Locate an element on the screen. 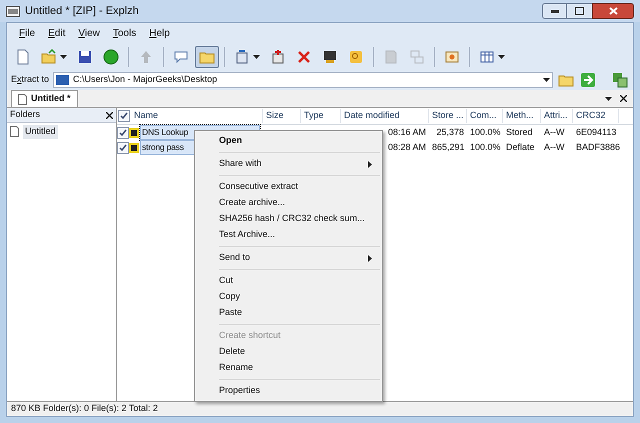 The width and height of the screenshot is (640, 423). table-cell-text: 865,291 is located at coordinates (448, 147).